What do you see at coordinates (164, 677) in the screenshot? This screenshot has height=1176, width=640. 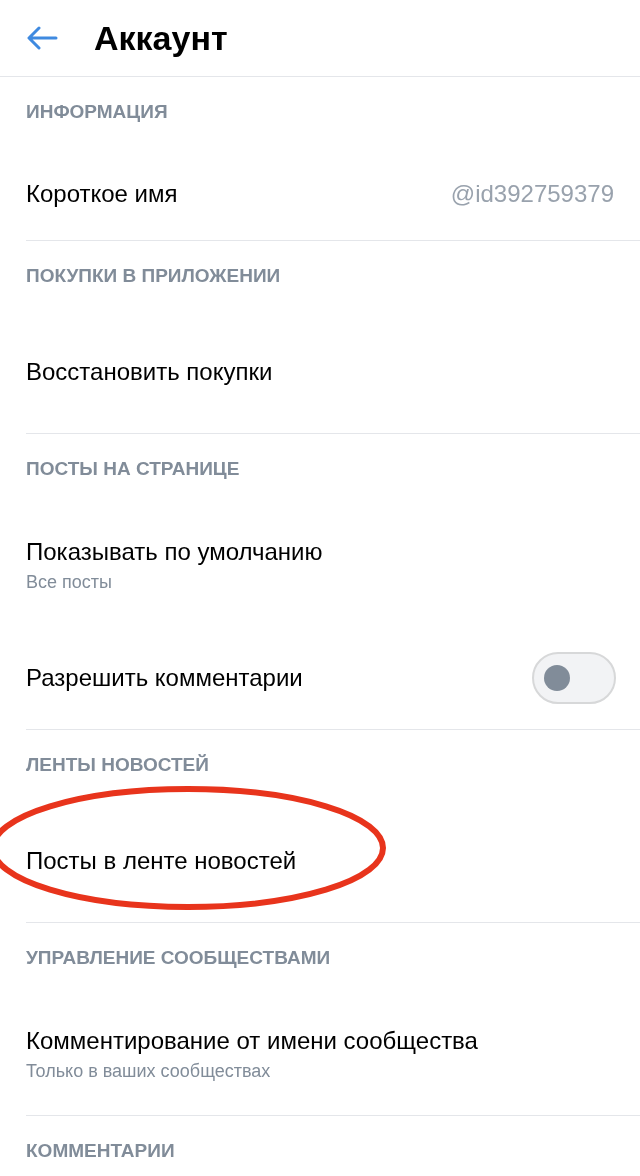 I see `setting-label: Разрешить комментарии` at bounding box center [164, 677].